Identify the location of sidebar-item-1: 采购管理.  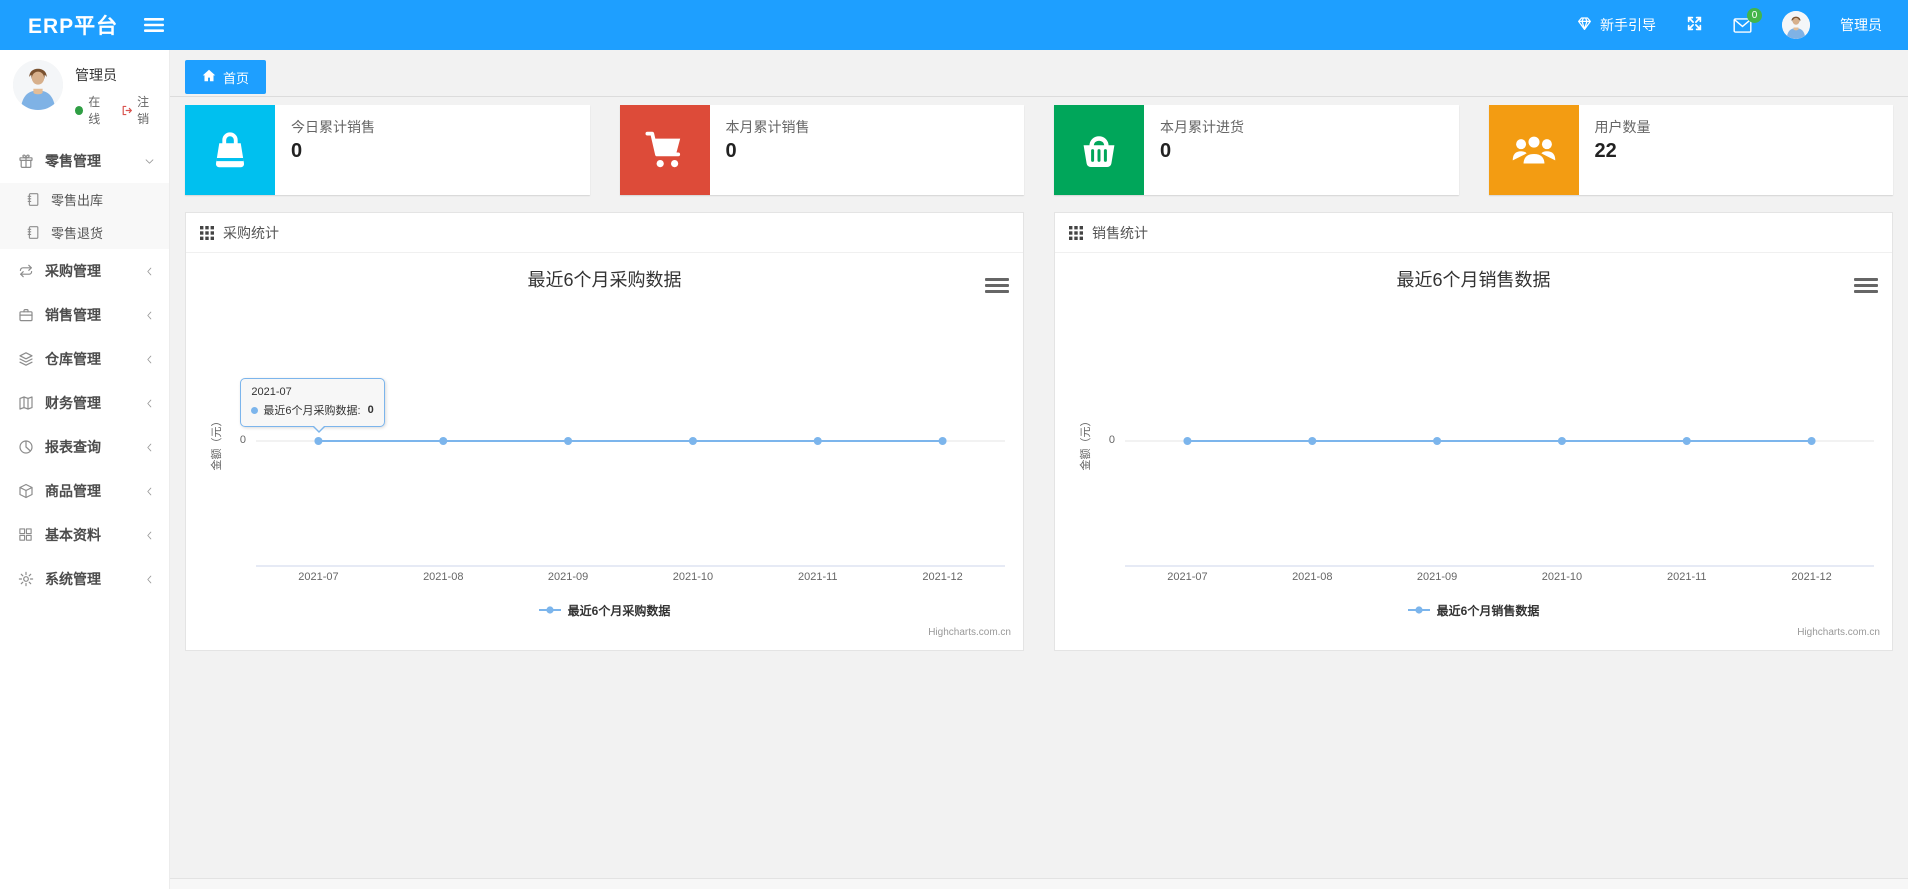
(84, 271).